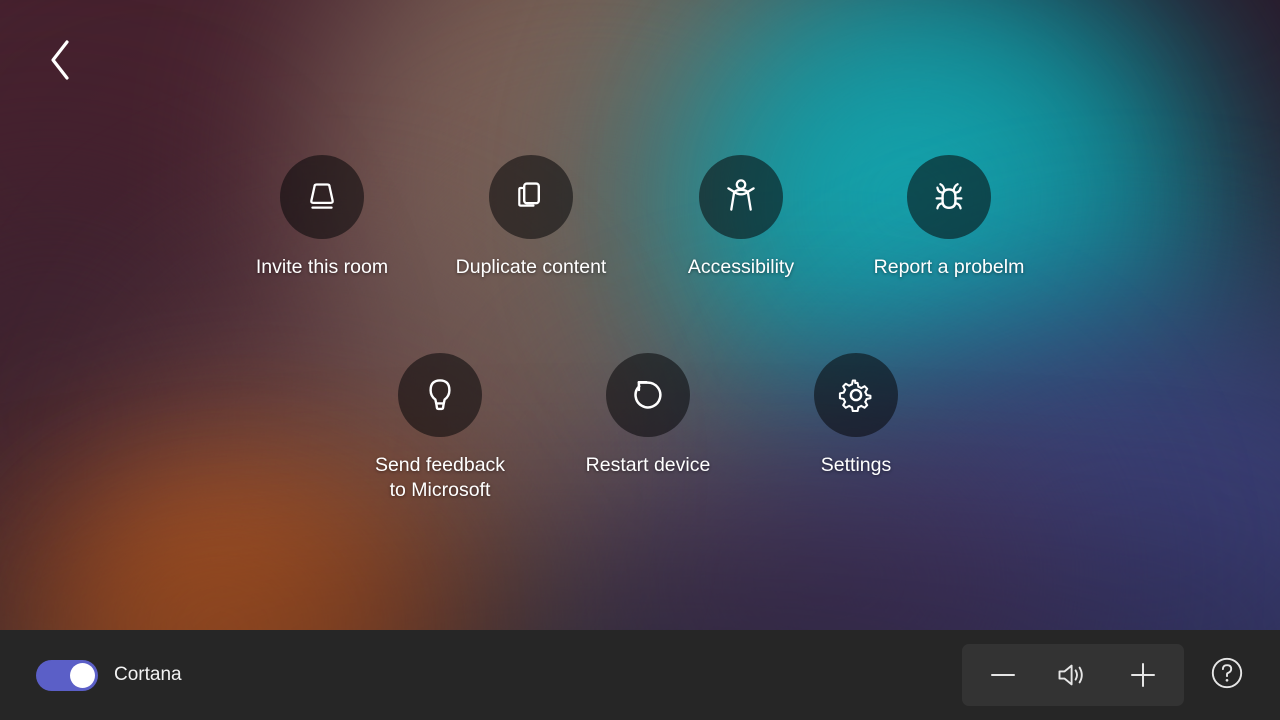 This screenshot has height=720, width=1280. What do you see at coordinates (648, 465) in the screenshot?
I see `tile-label: Restart device` at bounding box center [648, 465].